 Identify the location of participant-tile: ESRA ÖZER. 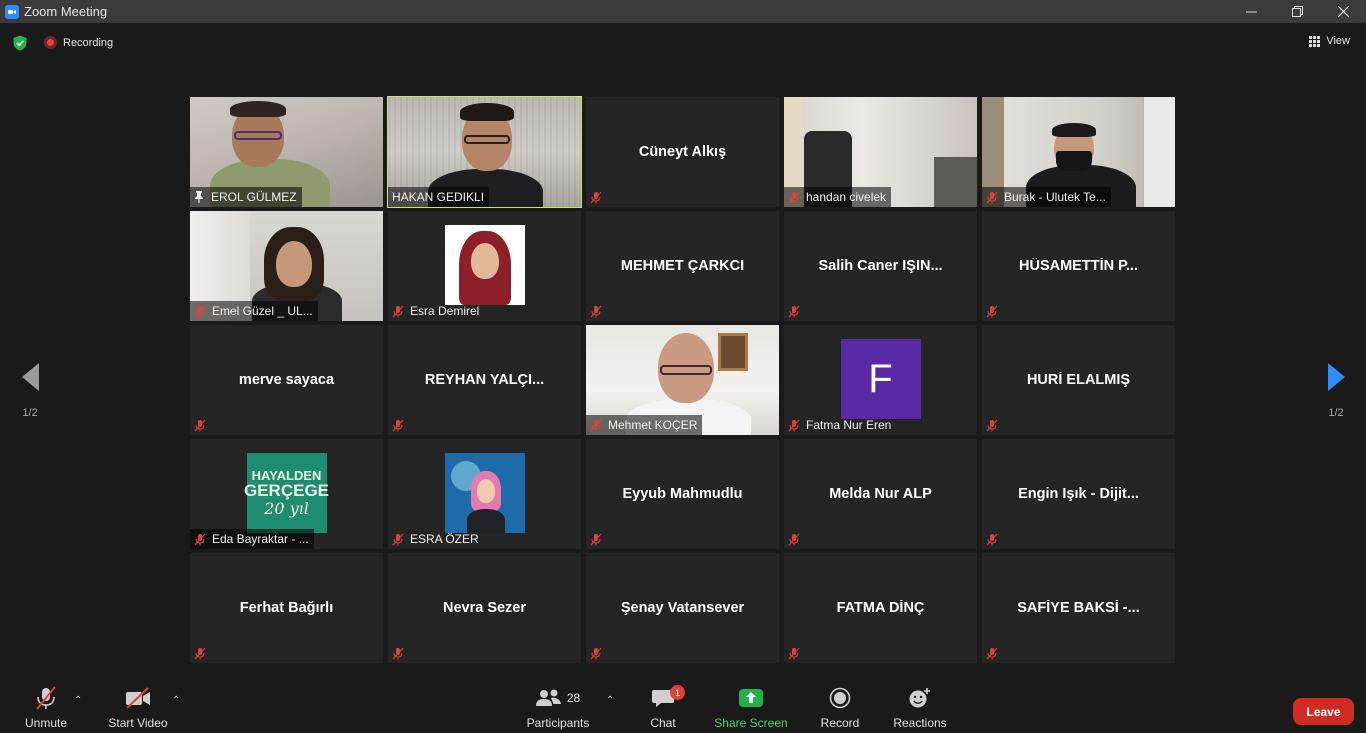
(484, 494).